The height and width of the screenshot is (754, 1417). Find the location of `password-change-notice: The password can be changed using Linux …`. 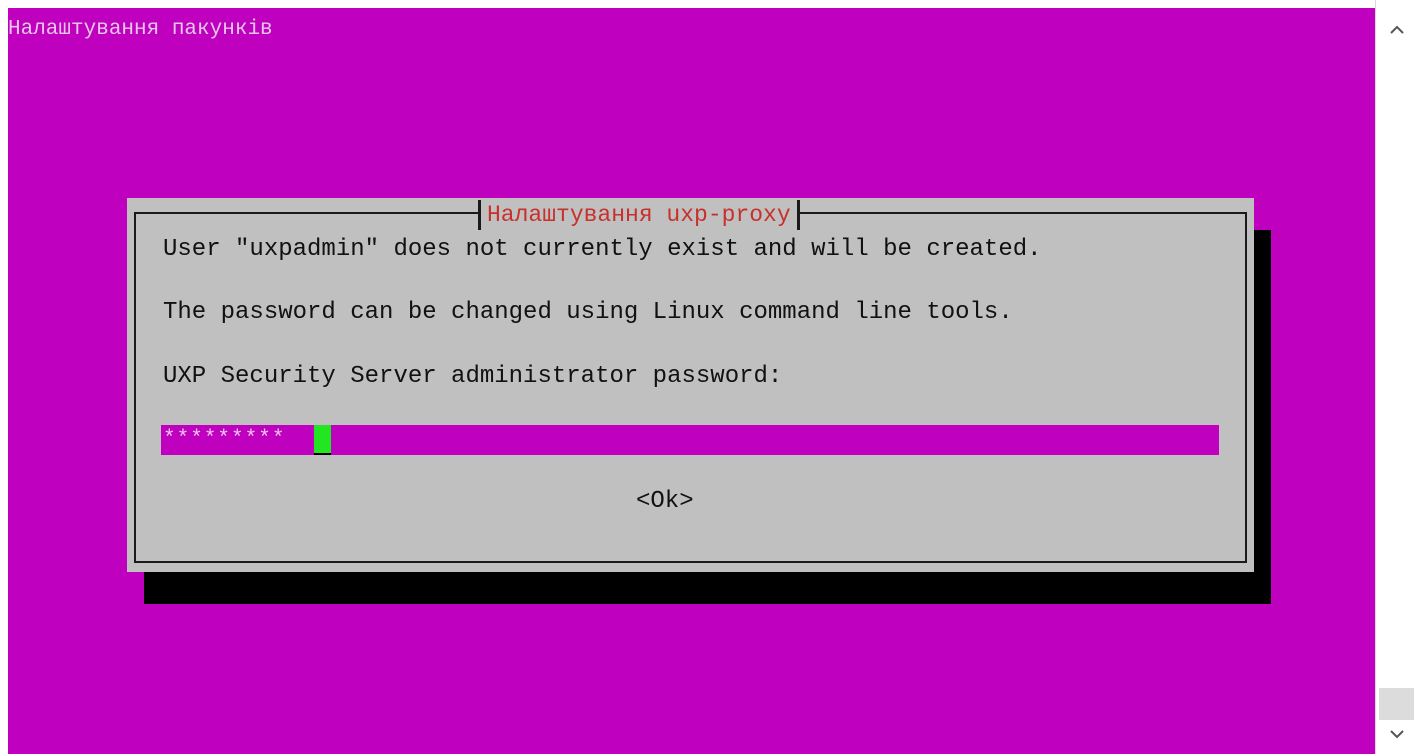

password-change-notice: The password can be changed using Linux … is located at coordinates (588, 312).